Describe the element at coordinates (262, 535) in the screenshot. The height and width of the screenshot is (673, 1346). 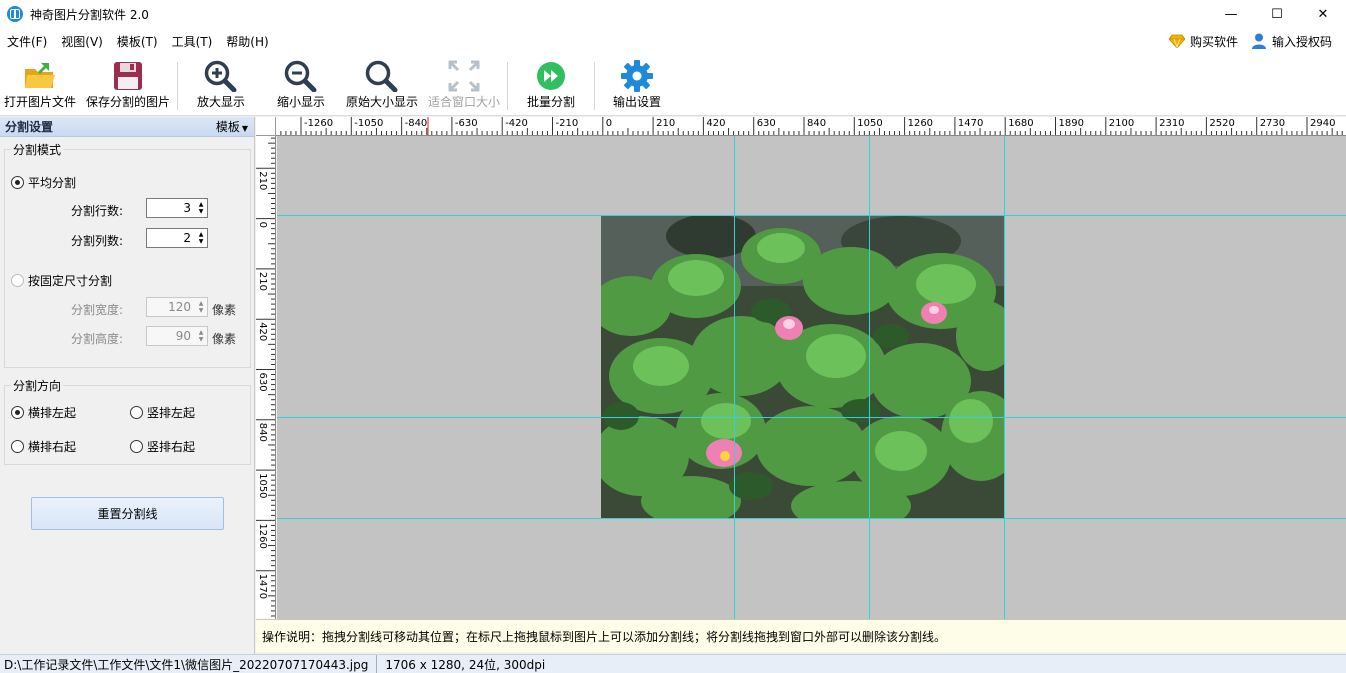
I see `ruler-label: 1260` at that location.